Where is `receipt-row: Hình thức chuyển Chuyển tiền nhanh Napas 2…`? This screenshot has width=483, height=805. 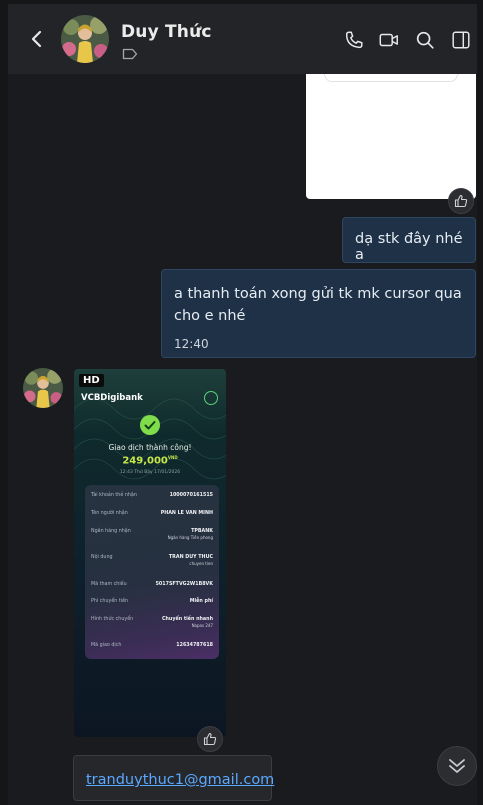
receipt-row: Hình thức chuyển Chuyển tiền nhanh Napas 2… is located at coordinates (152, 622).